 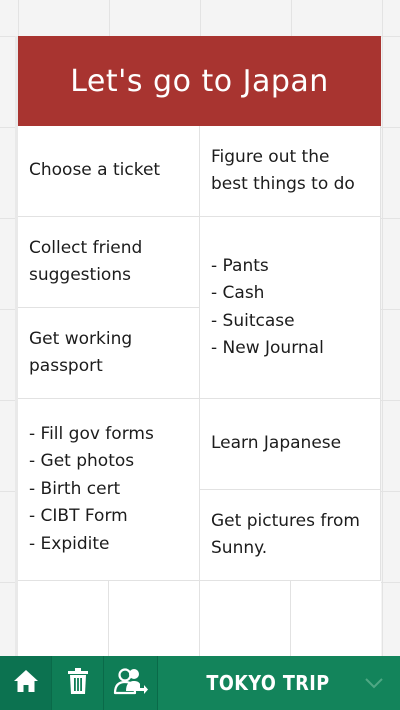 I want to click on card-best-things: Figure out the best things to do, so click(x=290, y=171).